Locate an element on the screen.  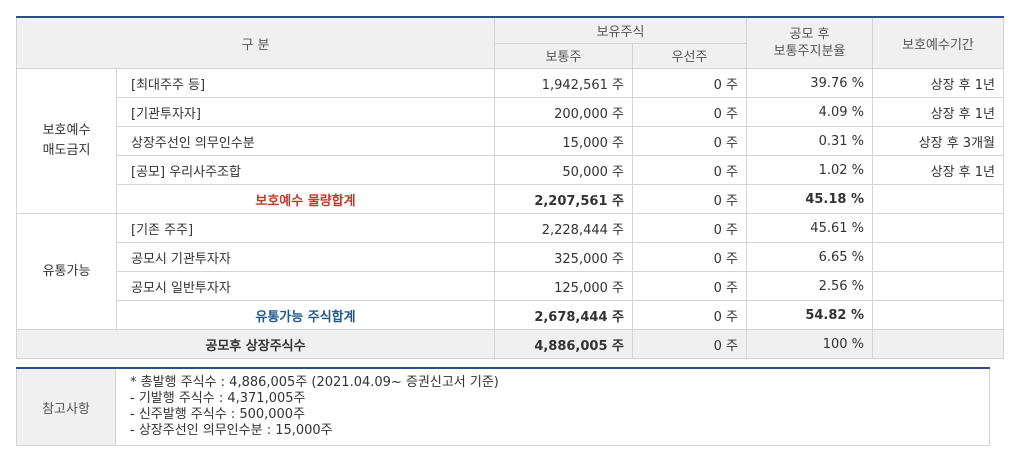
row-label: [기존 주주] is located at coordinates (305, 228).